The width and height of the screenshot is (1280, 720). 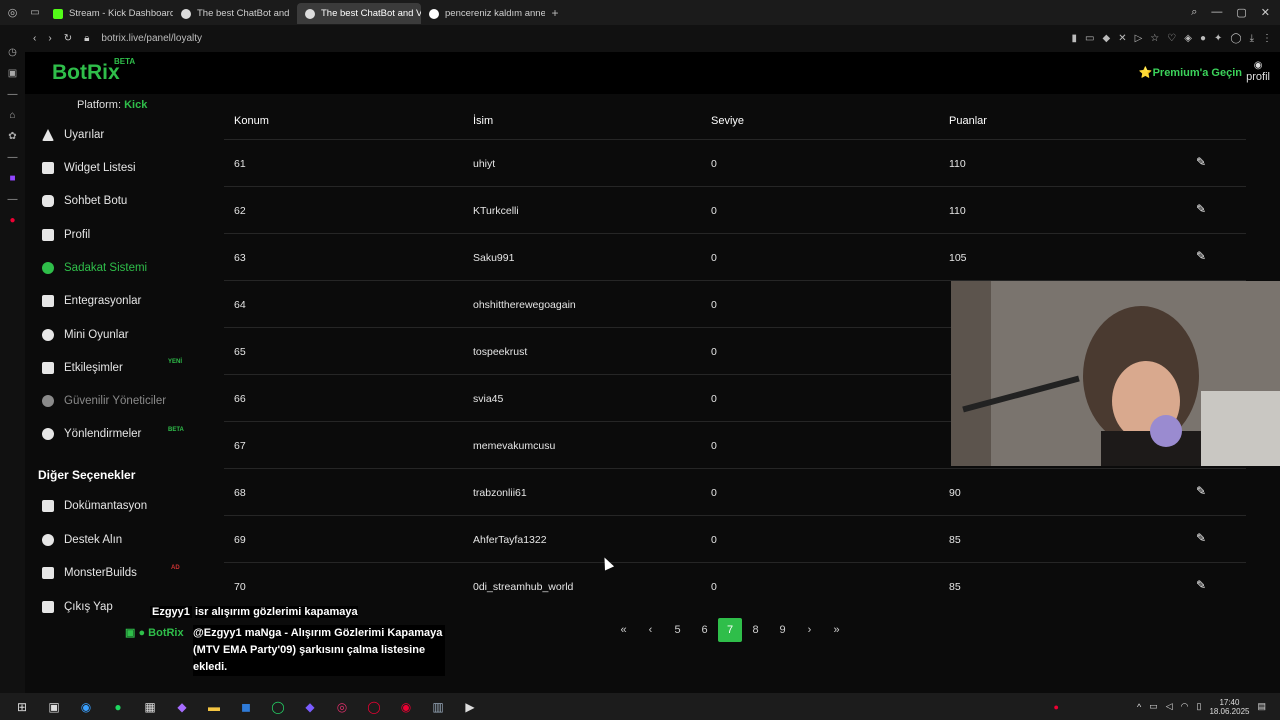 What do you see at coordinates (523, 587) in the screenshot?
I see `cell-name: 0di_streamhub_world` at bounding box center [523, 587].